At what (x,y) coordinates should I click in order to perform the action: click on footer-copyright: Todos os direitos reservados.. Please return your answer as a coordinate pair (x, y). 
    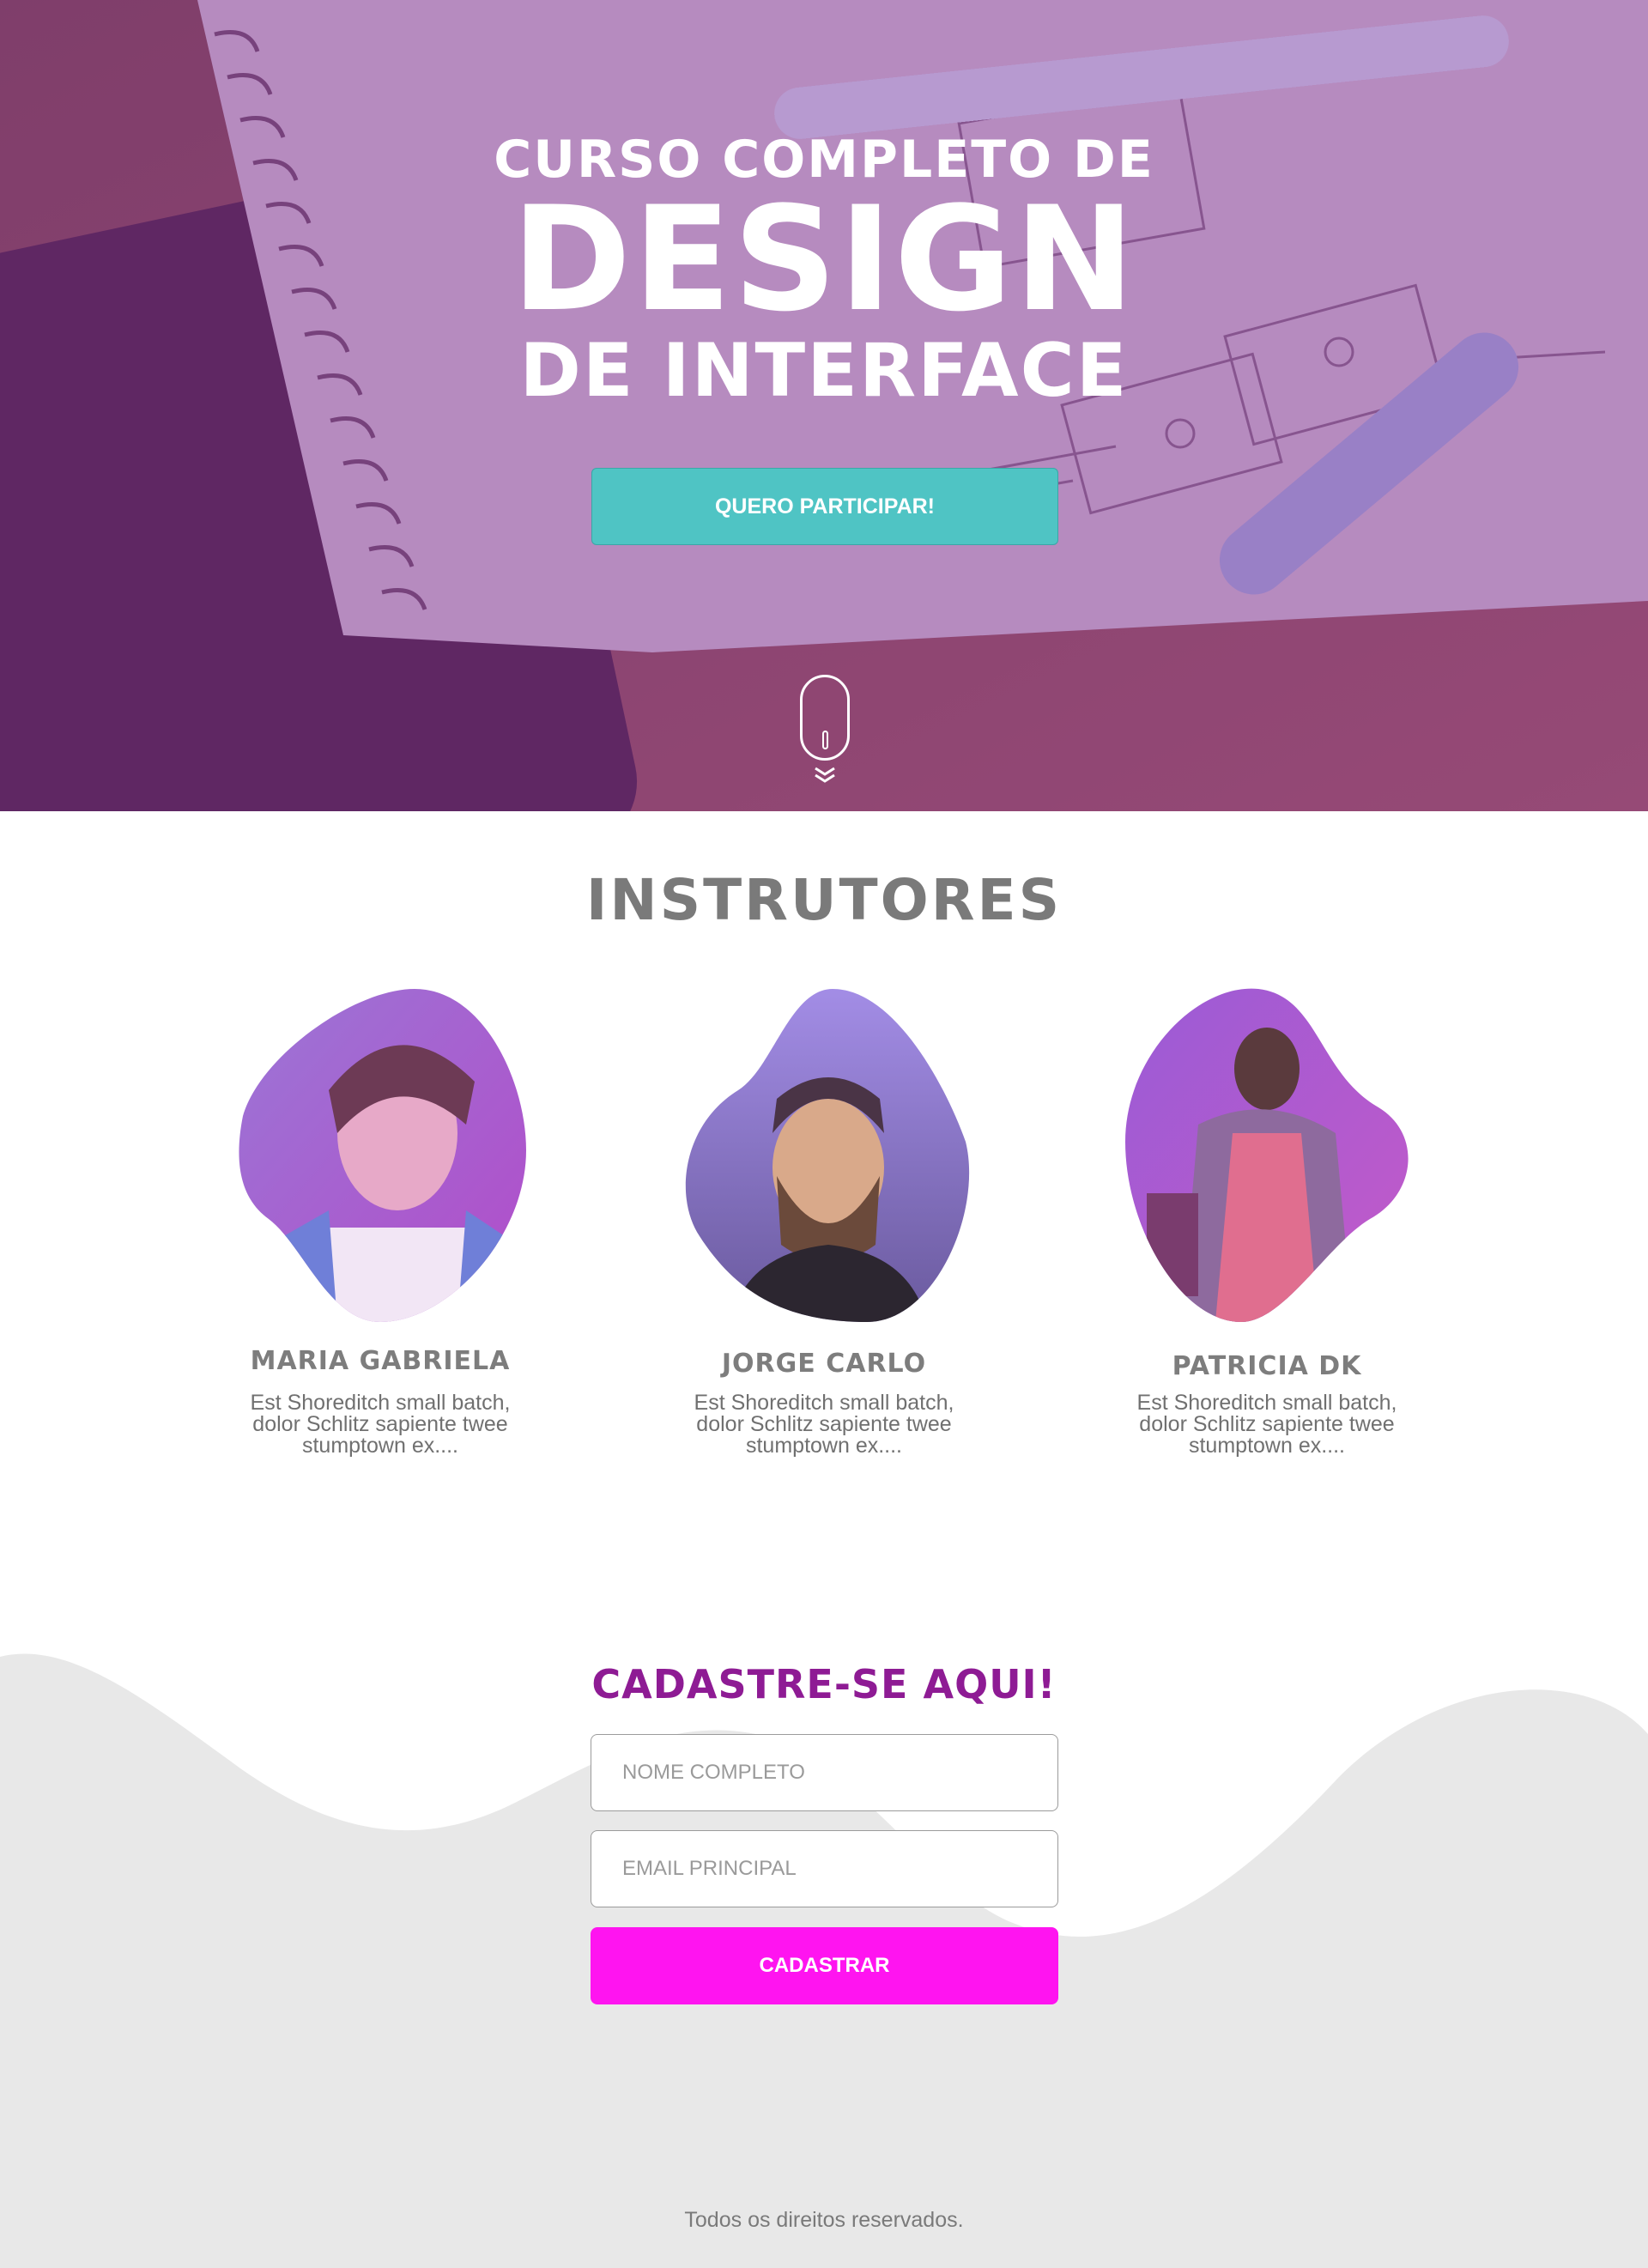
    Looking at the image, I should click on (824, 2220).